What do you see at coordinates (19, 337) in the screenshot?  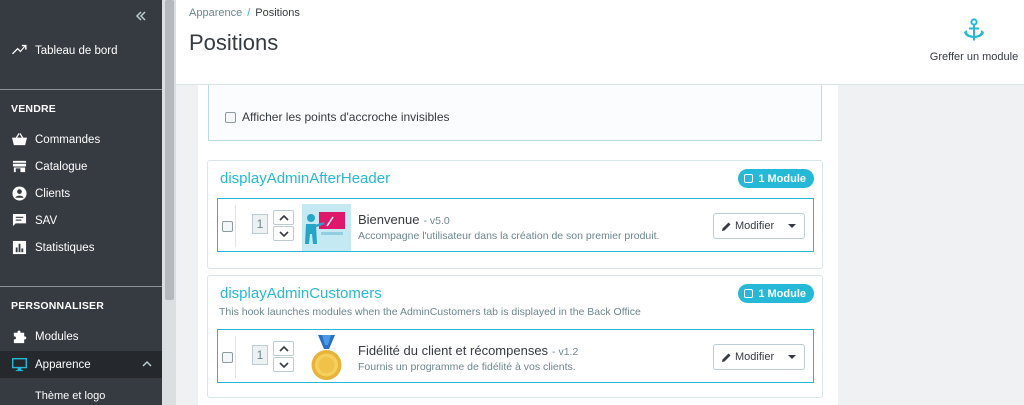 I see `puzzle-icon` at bounding box center [19, 337].